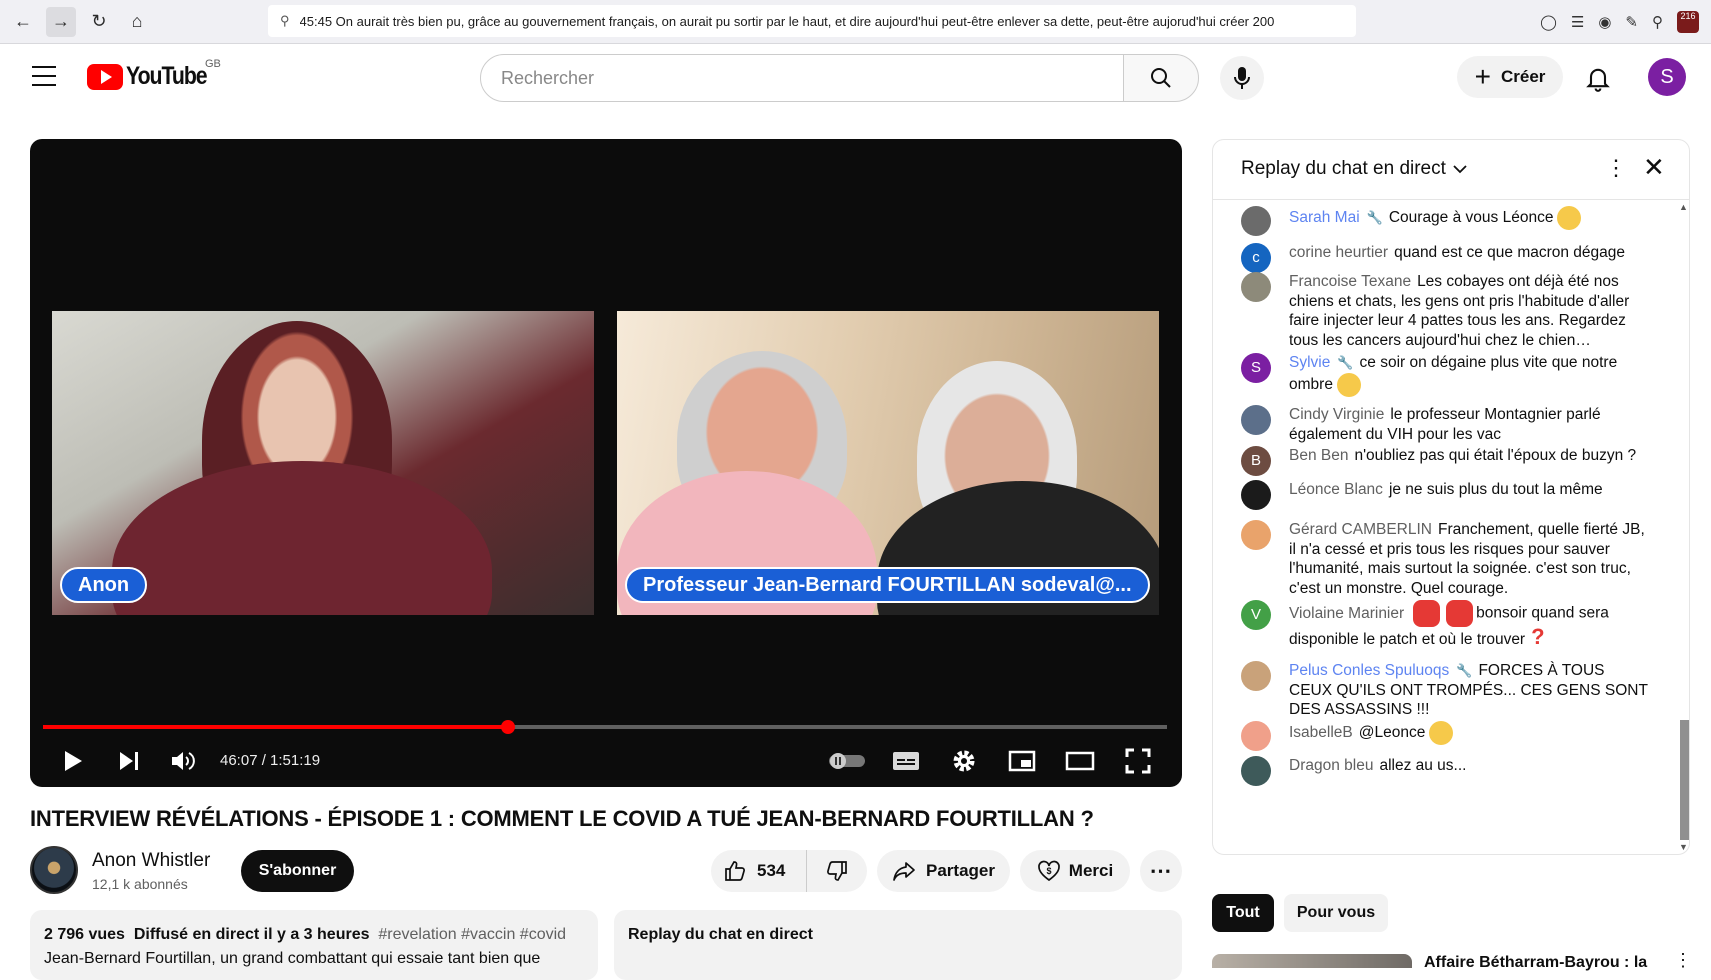 This screenshot has width=1711, height=980. Describe the element at coordinates (129, 761) in the screenshot. I see `next-button` at that location.